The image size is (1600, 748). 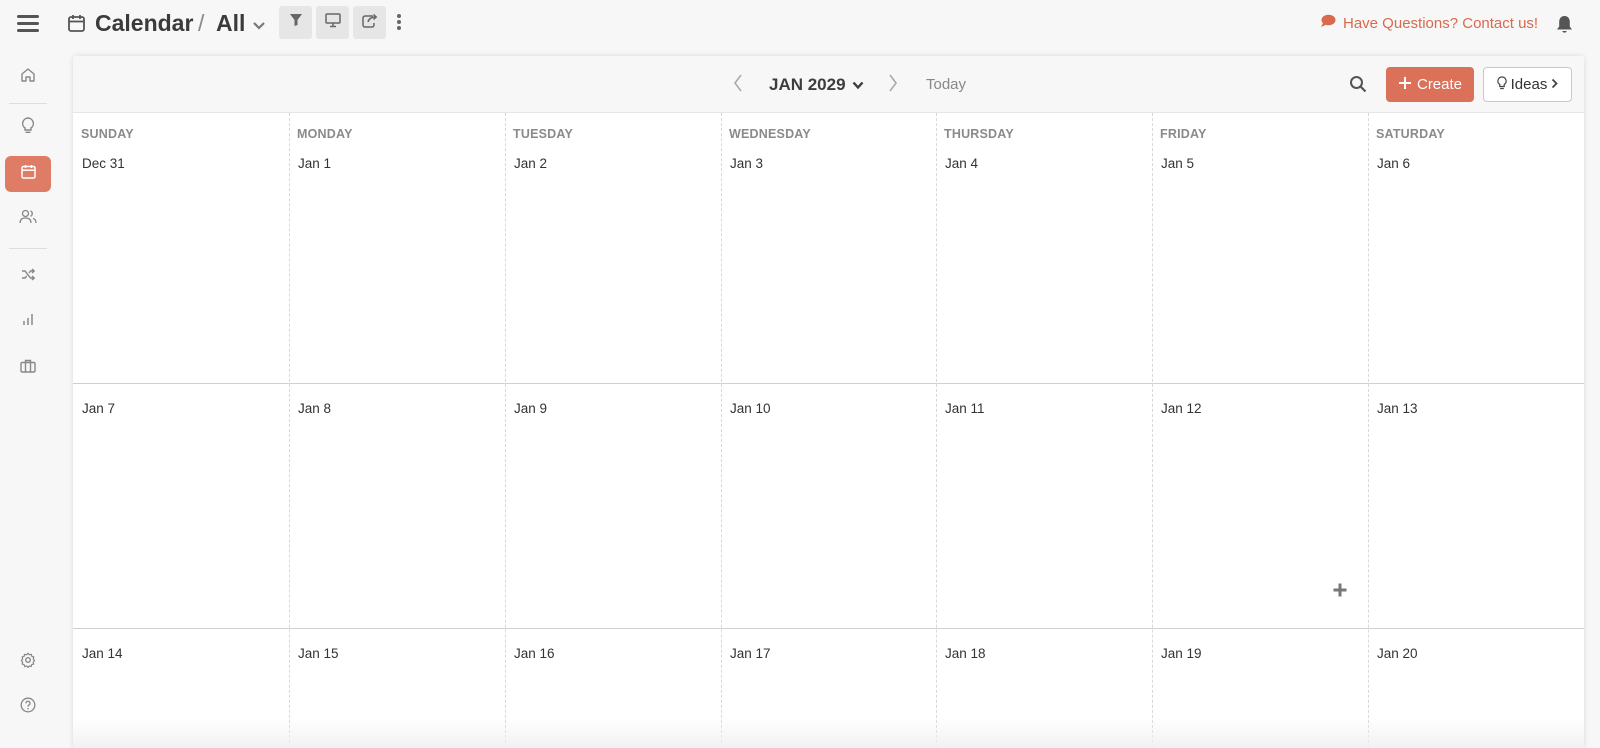 I want to click on day-number: Jan 12, so click(x=1181, y=408).